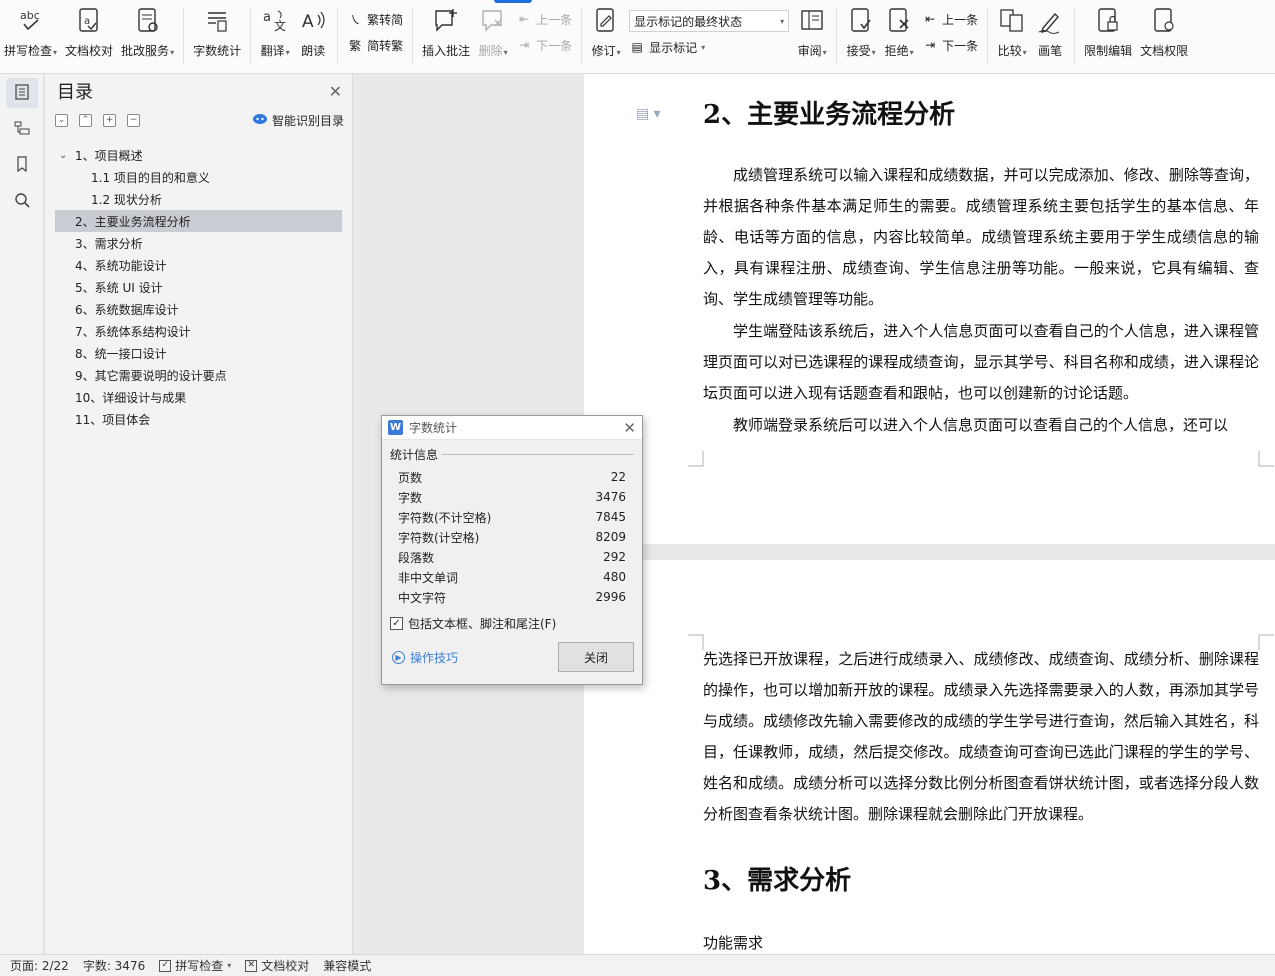 This screenshot has height=976, width=1275. I want to click on spell-check-button: abc 拼写检查▾, so click(30, 37).